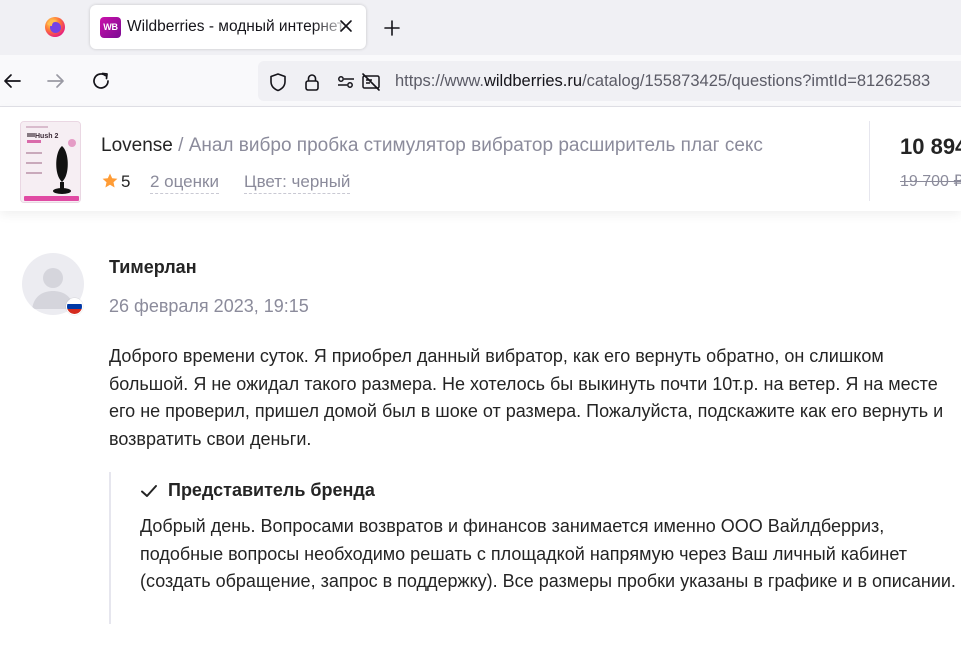 Image resolution: width=961 pixels, height=654 pixels. I want to click on reviews-count-link: 2 оценки, so click(184, 183).